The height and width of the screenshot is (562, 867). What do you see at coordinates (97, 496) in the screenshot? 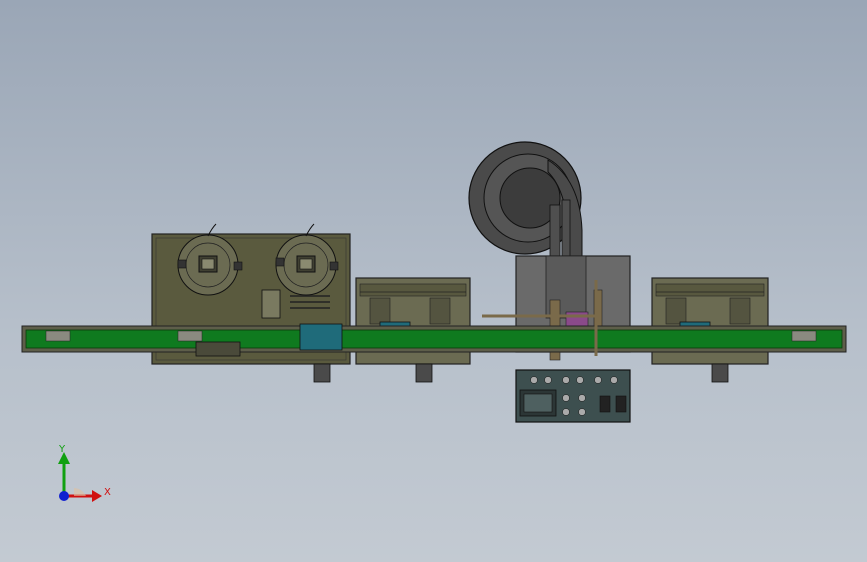
I see `x-arrow-head` at bounding box center [97, 496].